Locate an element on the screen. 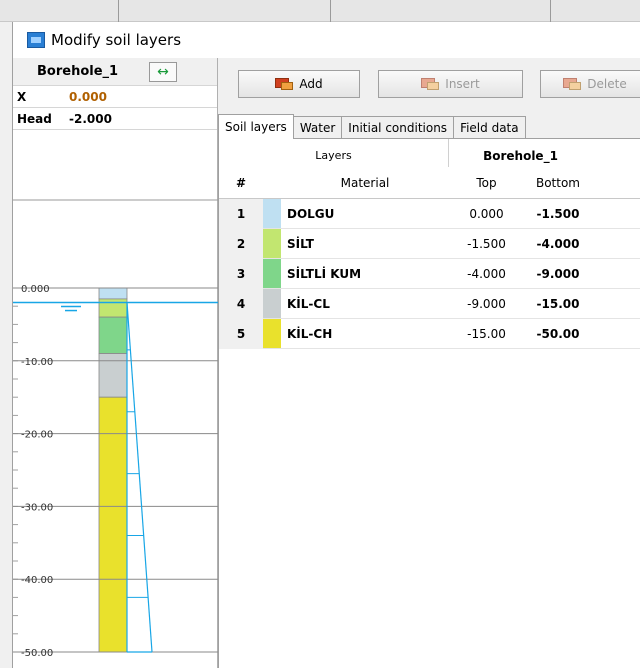  depth-axis-label: -40.00 is located at coordinates (37, 580).